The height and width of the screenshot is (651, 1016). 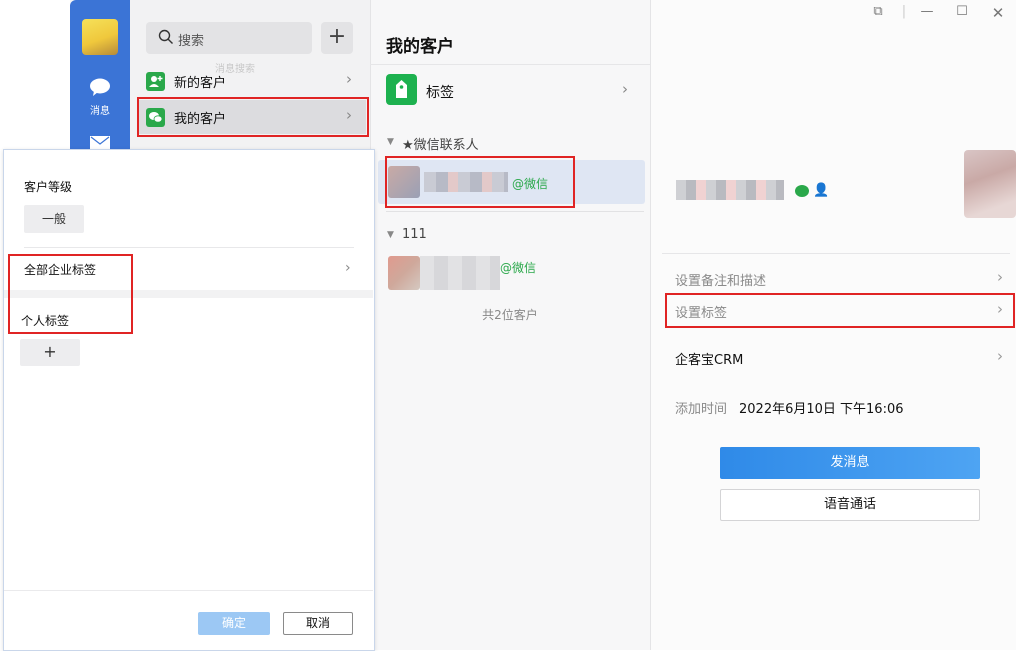 I want to click on customer-level-chip: 一般, so click(x=54, y=219).